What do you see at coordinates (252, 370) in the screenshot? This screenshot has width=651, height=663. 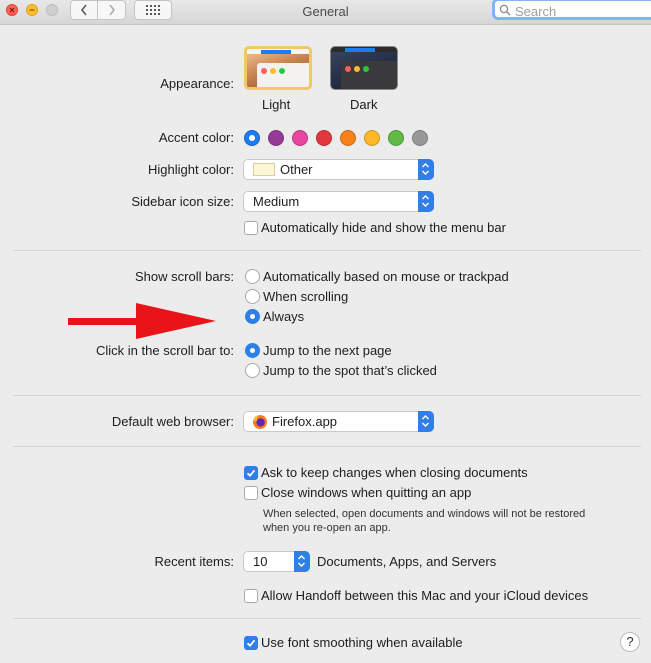 I see `click-spot-radio` at bounding box center [252, 370].